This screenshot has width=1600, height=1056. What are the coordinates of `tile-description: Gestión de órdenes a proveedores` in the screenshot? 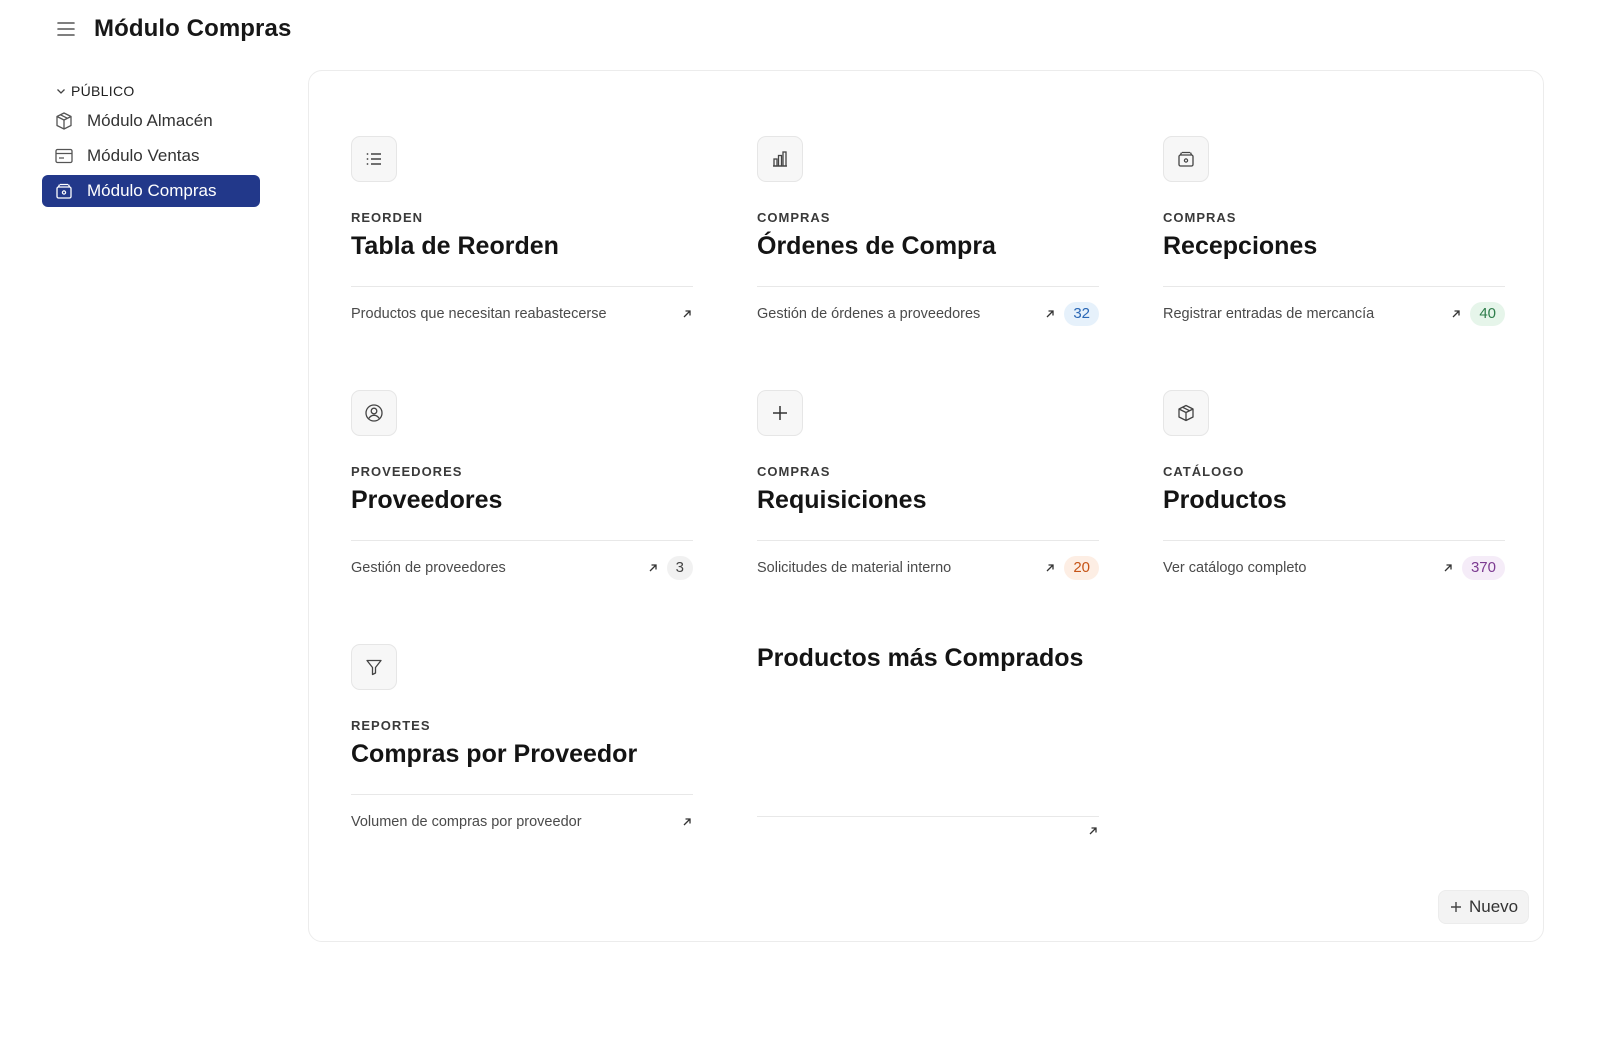 It's located at (869, 314).